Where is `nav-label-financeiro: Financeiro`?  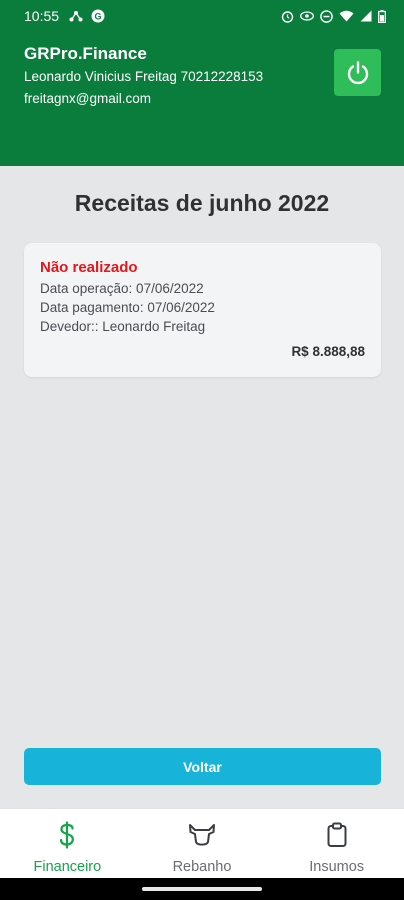 nav-label-financeiro: Financeiro is located at coordinates (67, 867).